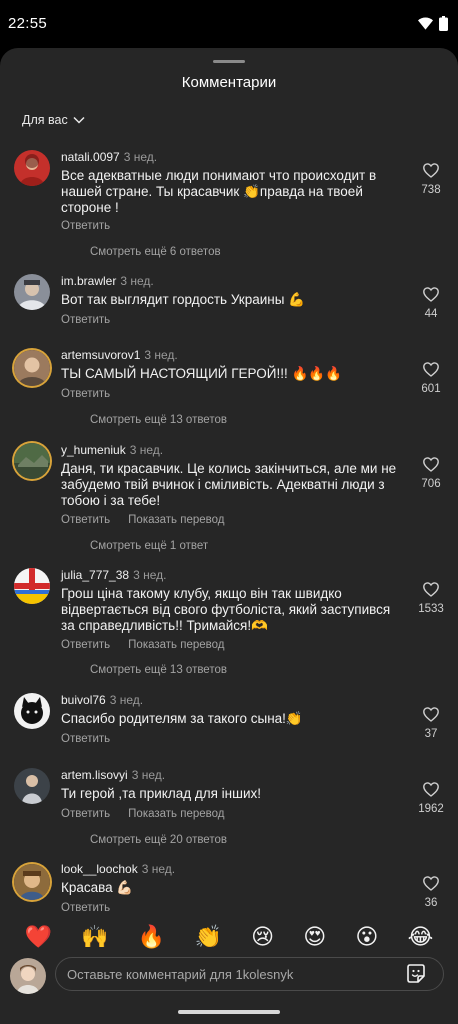 This screenshot has width=458, height=1024. What do you see at coordinates (262, 937) in the screenshot?
I see `reaction-crying-face: 😢` at bounding box center [262, 937].